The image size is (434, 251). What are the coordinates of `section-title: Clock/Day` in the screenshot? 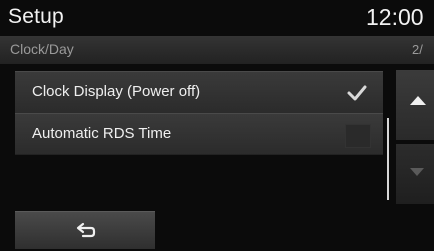 It's located at (42, 49).